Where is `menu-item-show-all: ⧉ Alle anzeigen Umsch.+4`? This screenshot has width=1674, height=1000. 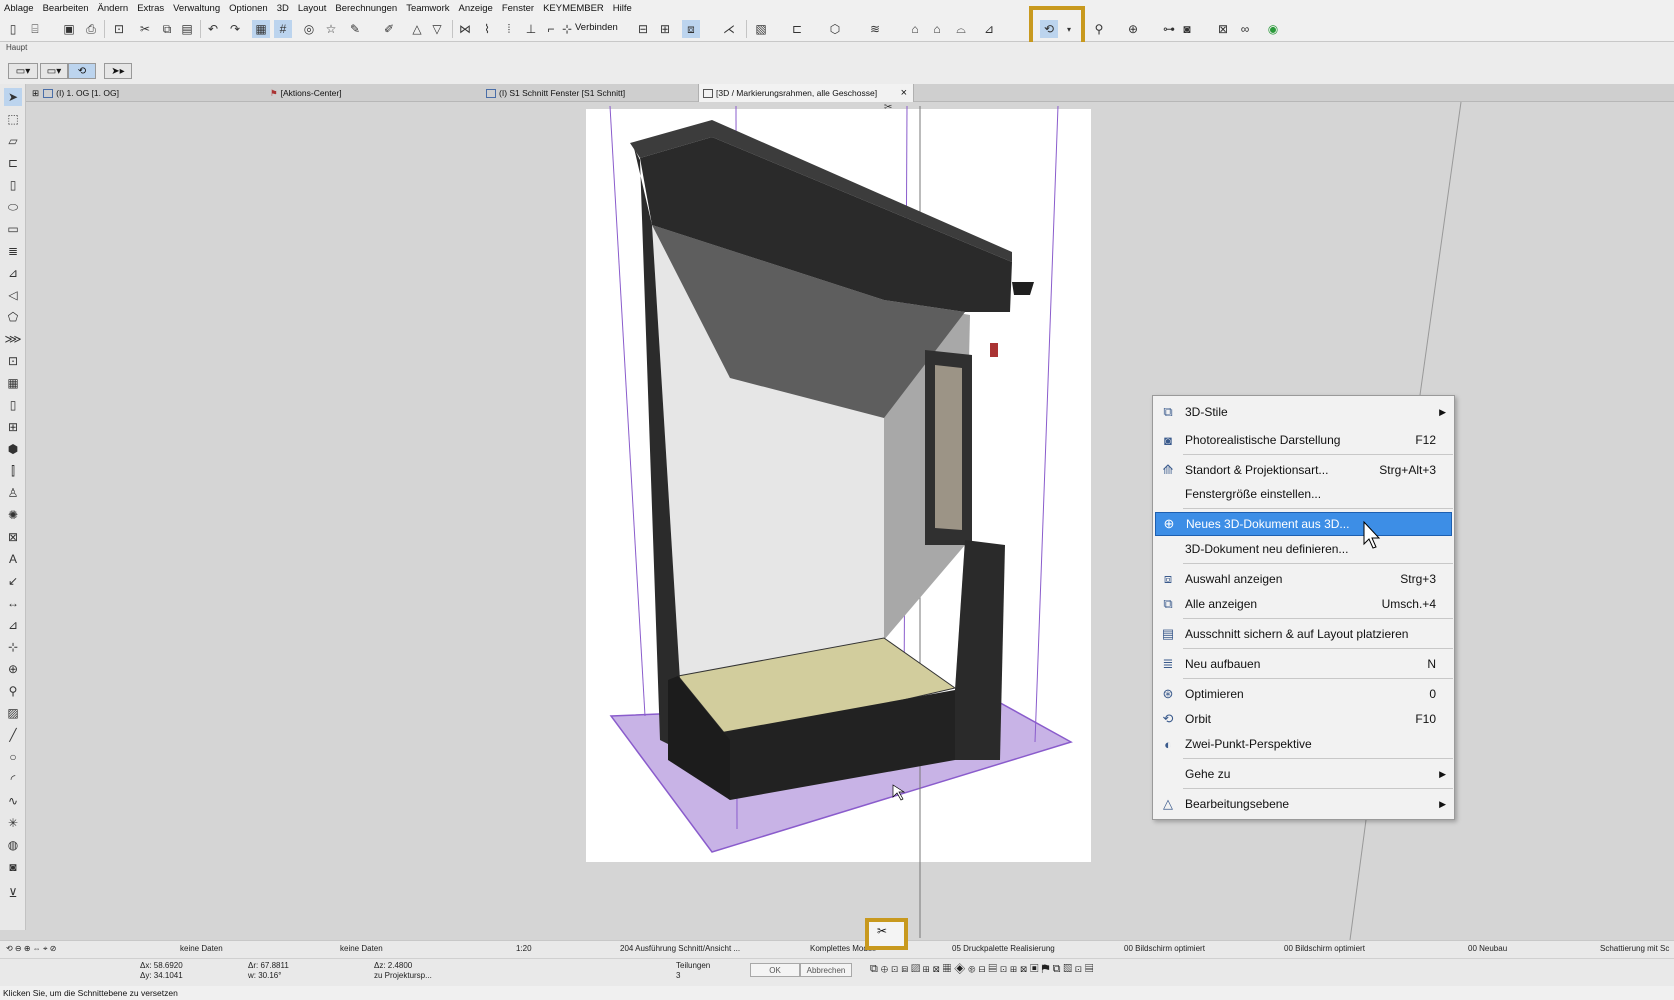
menu-item-show-all: ⧉ Alle anzeigen Umsch.+4 is located at coordinates (1303, 604).